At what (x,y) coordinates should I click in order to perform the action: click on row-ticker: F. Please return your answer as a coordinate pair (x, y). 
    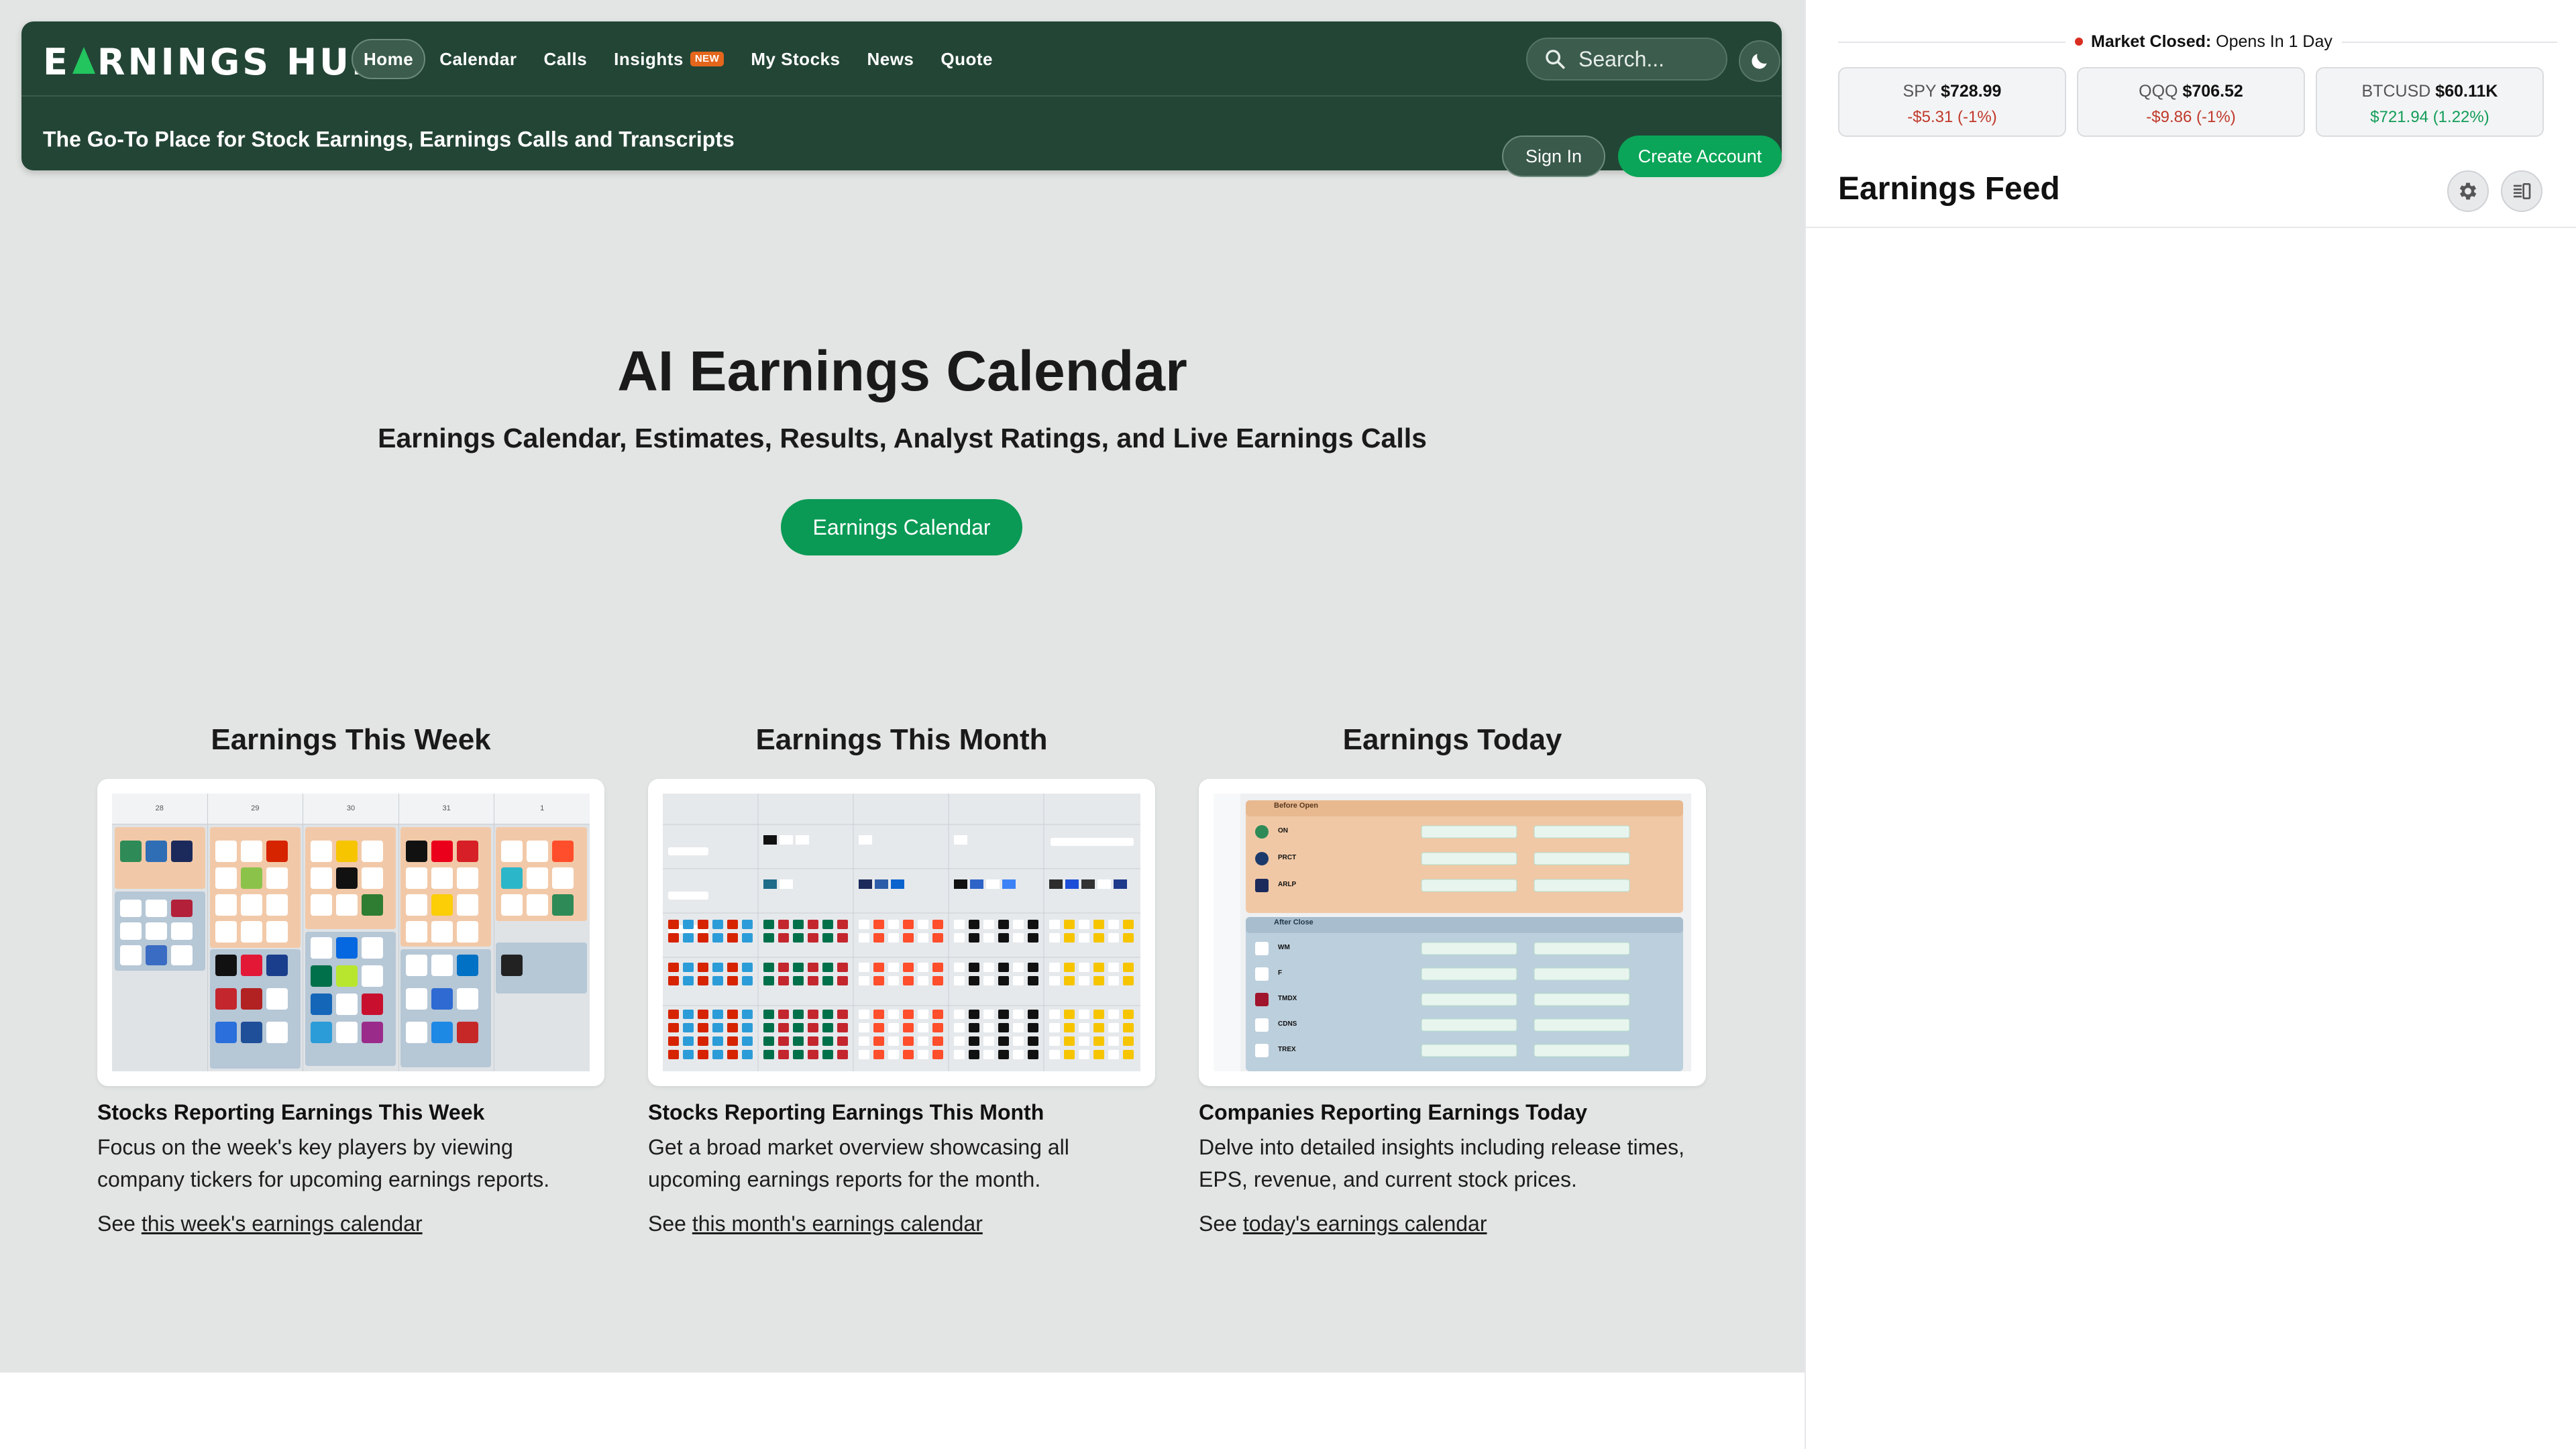
    Looking at the image, I should click on (1280, 973).